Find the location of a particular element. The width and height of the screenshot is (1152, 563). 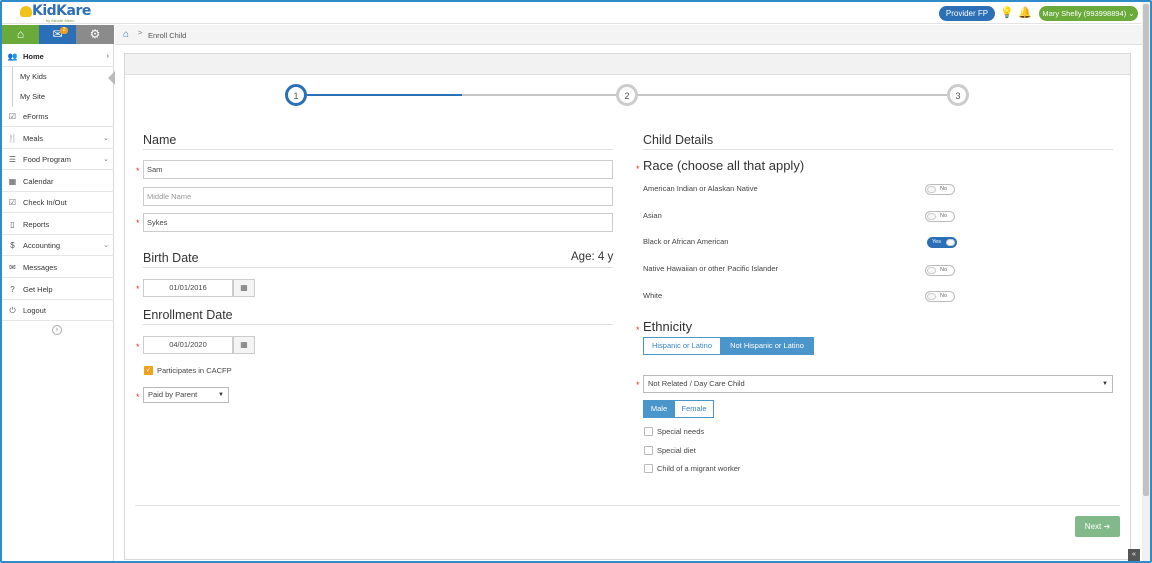

chevron-down-icon: ⌄ is located at coordinates (106, 138).